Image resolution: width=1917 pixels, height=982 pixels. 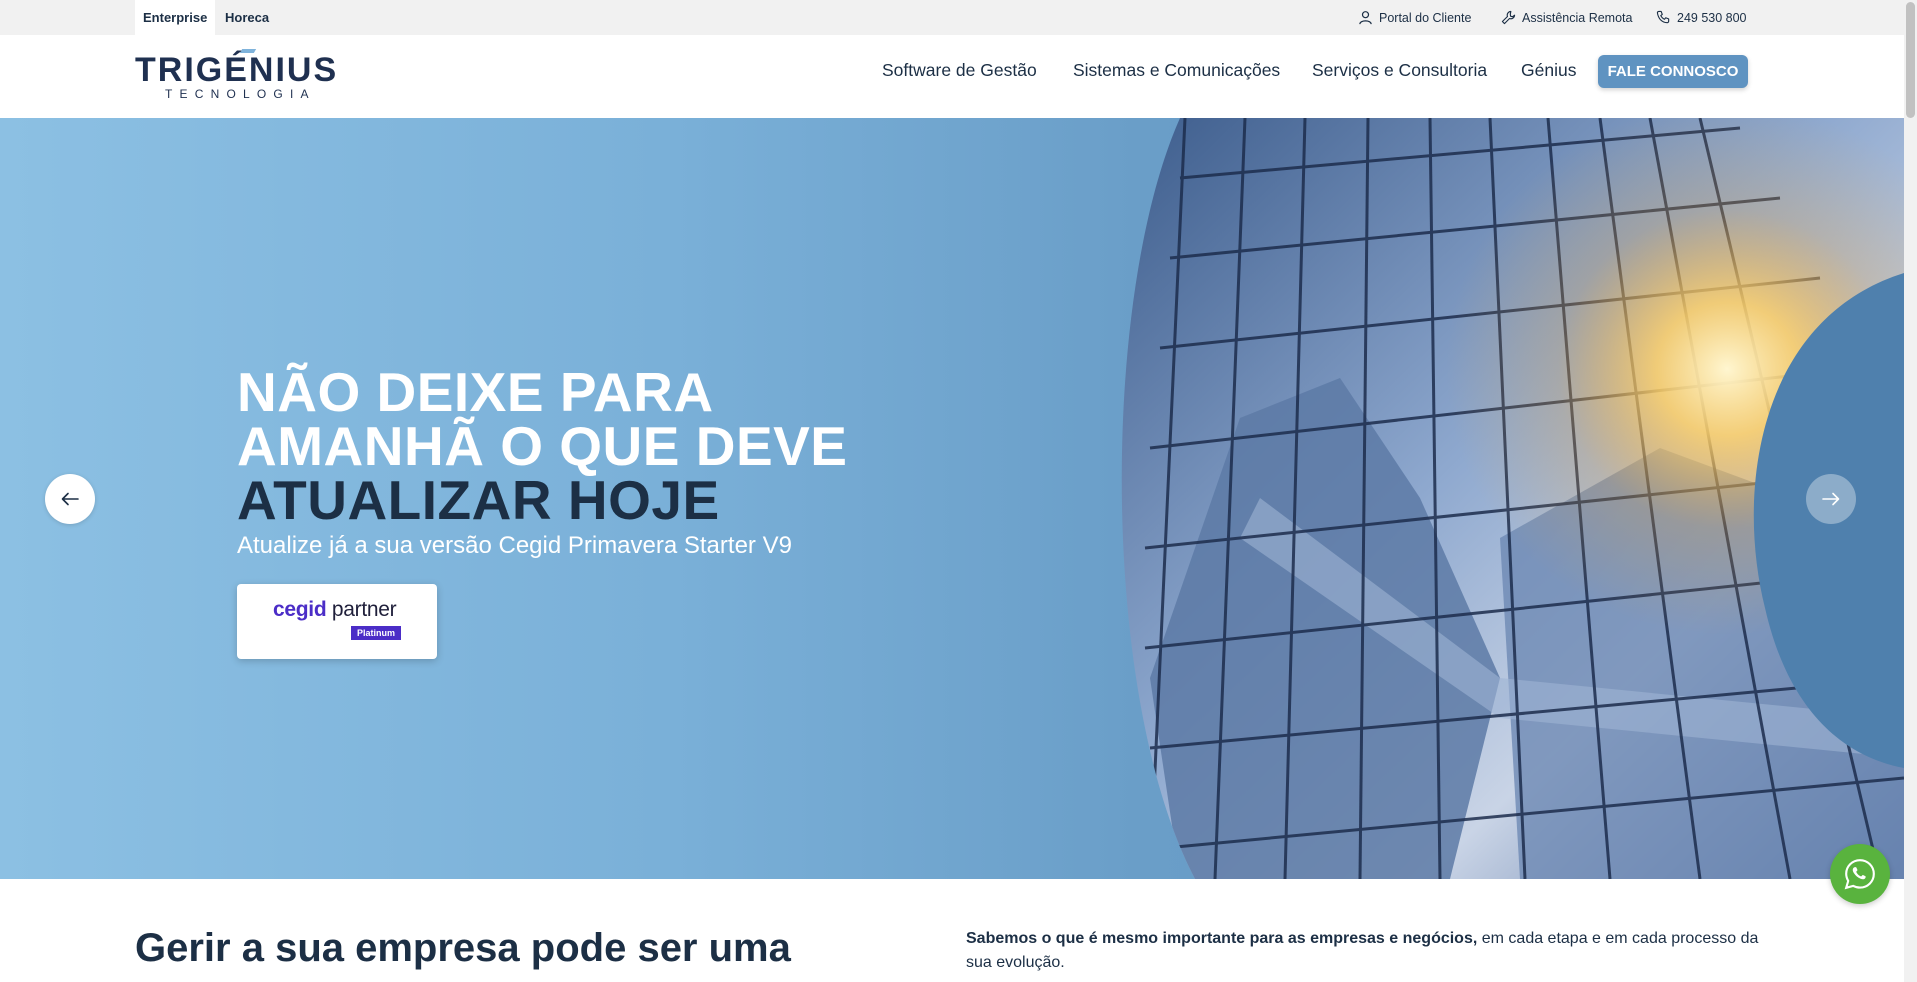 What do you see at coordinates (335, 609) in the screenshot?
I see `cegid-partner-wordmark: cegid partner` at bounding box center [335, 609].